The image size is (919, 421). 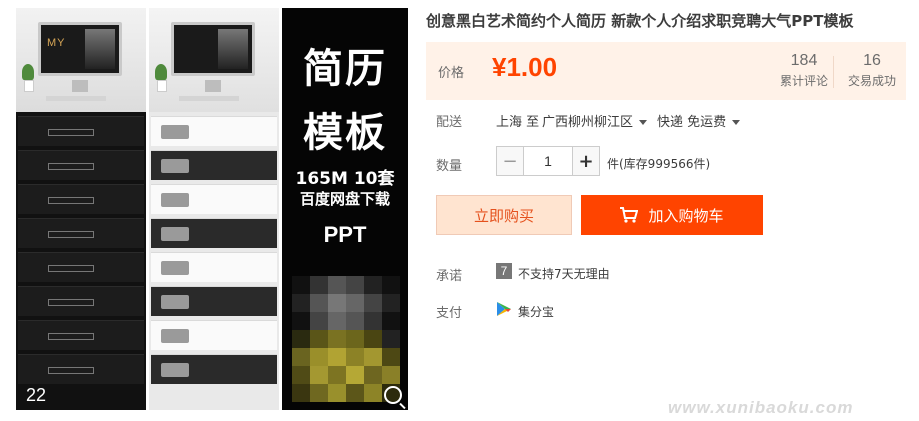 I want to click on shipping-destination: 广西柳州柳江区, so click(x=588, y=122).